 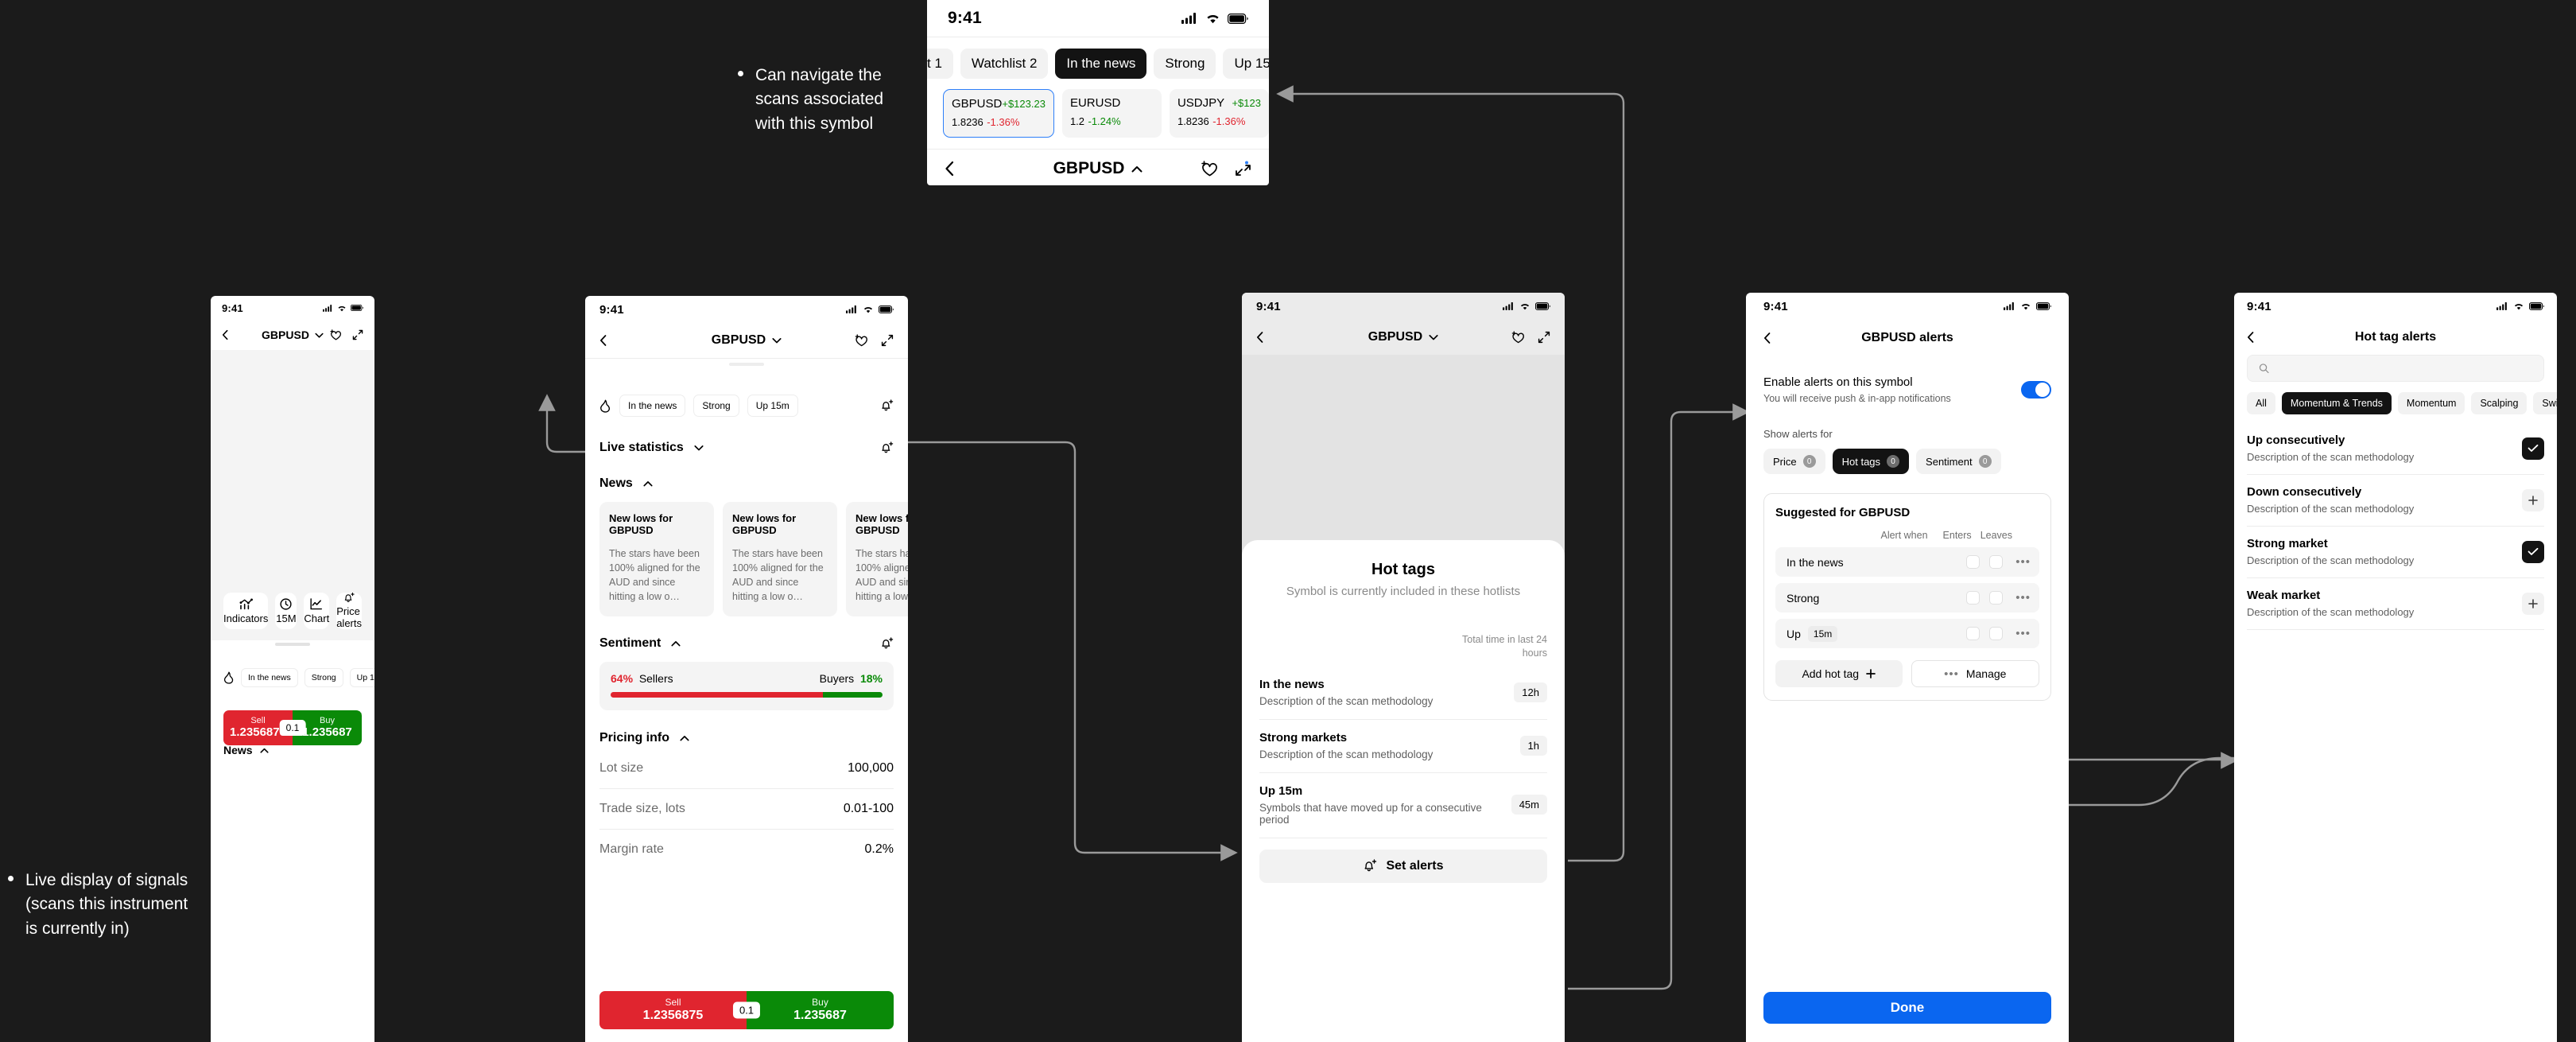 I want to click on quote-card-usdjpy: USDJPY +$123 1.8236 -1.36%, so click(x=1219, y=113).